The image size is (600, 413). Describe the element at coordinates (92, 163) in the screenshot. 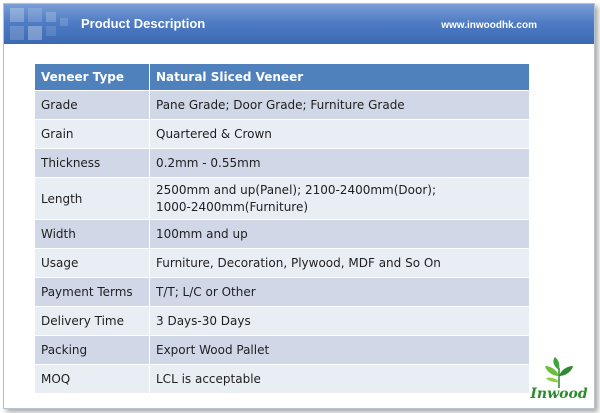

I see `row-label: Thickness` at that location.